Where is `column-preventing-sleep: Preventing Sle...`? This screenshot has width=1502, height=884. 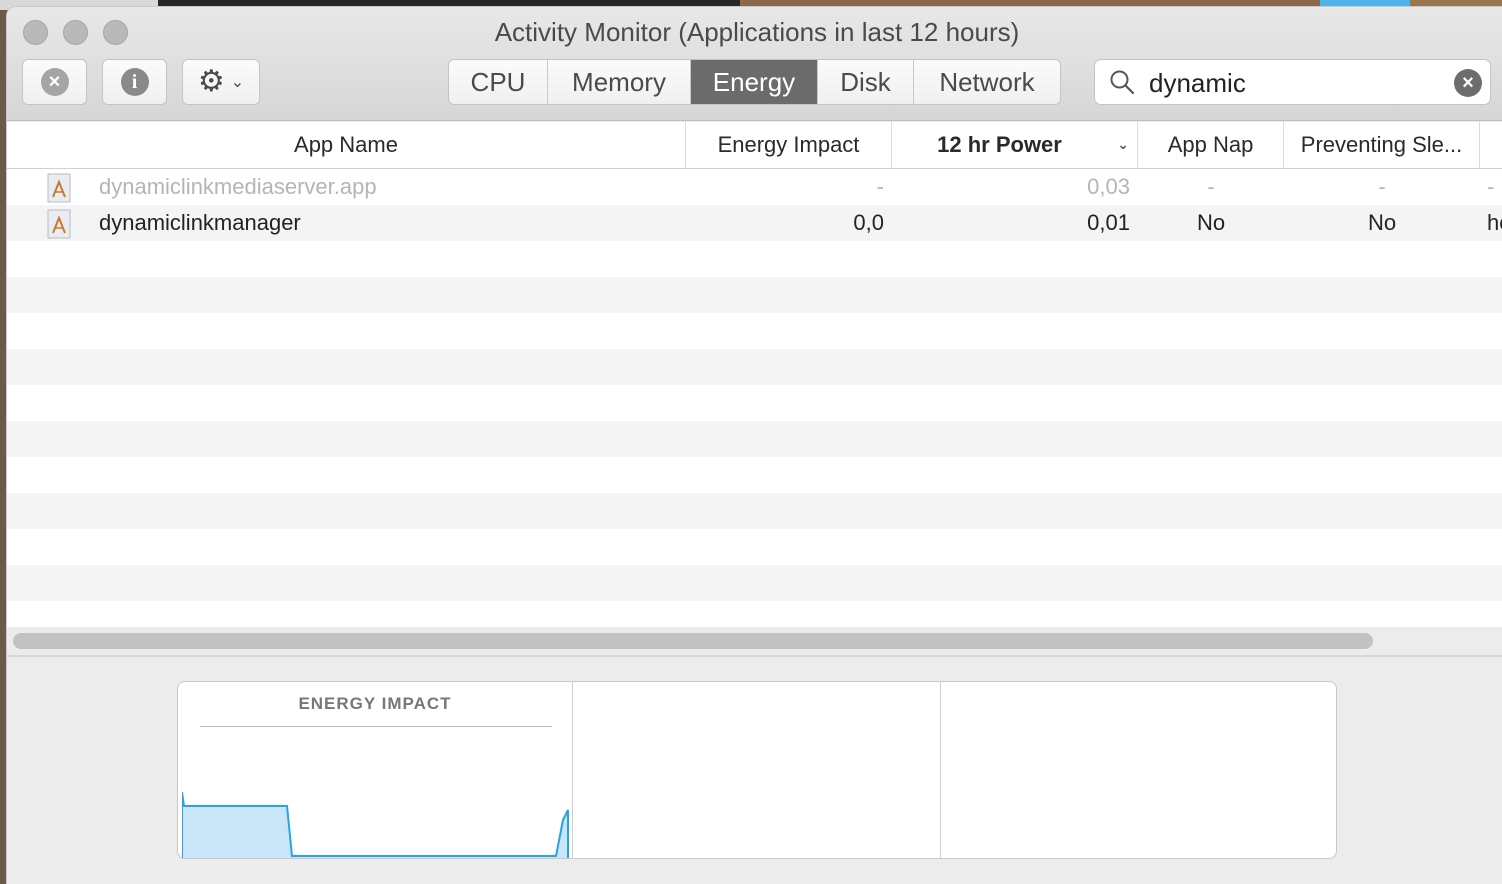
column-preventing-sleep: Preventing Sle... is located at coordinates (1382, 145).